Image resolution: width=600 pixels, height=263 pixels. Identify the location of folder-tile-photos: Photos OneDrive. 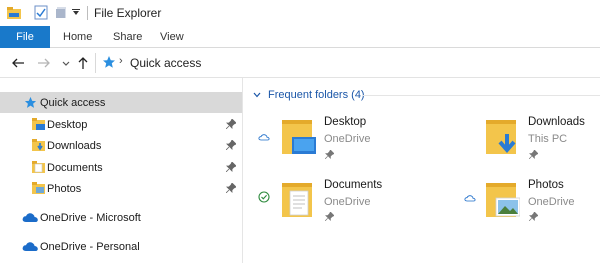
(531, 206).